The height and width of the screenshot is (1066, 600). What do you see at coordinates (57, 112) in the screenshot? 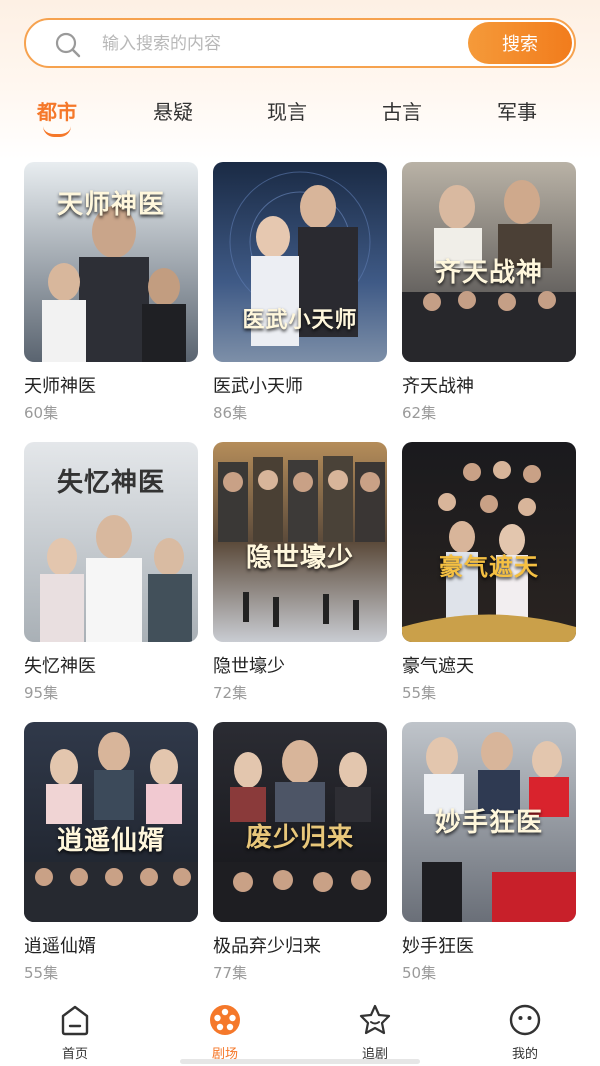
I see `tab-label: 都市` at bounding box center [57, 112].